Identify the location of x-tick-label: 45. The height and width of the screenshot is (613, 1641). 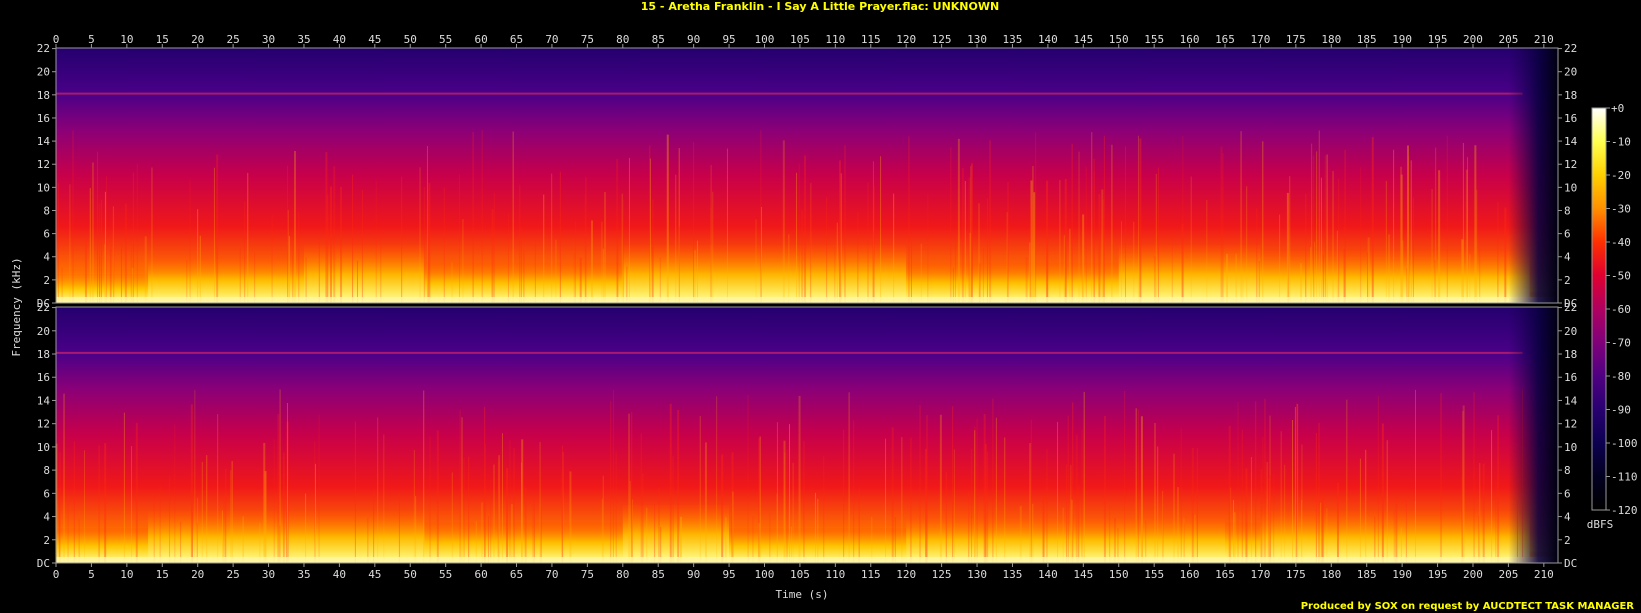
(374, 39).